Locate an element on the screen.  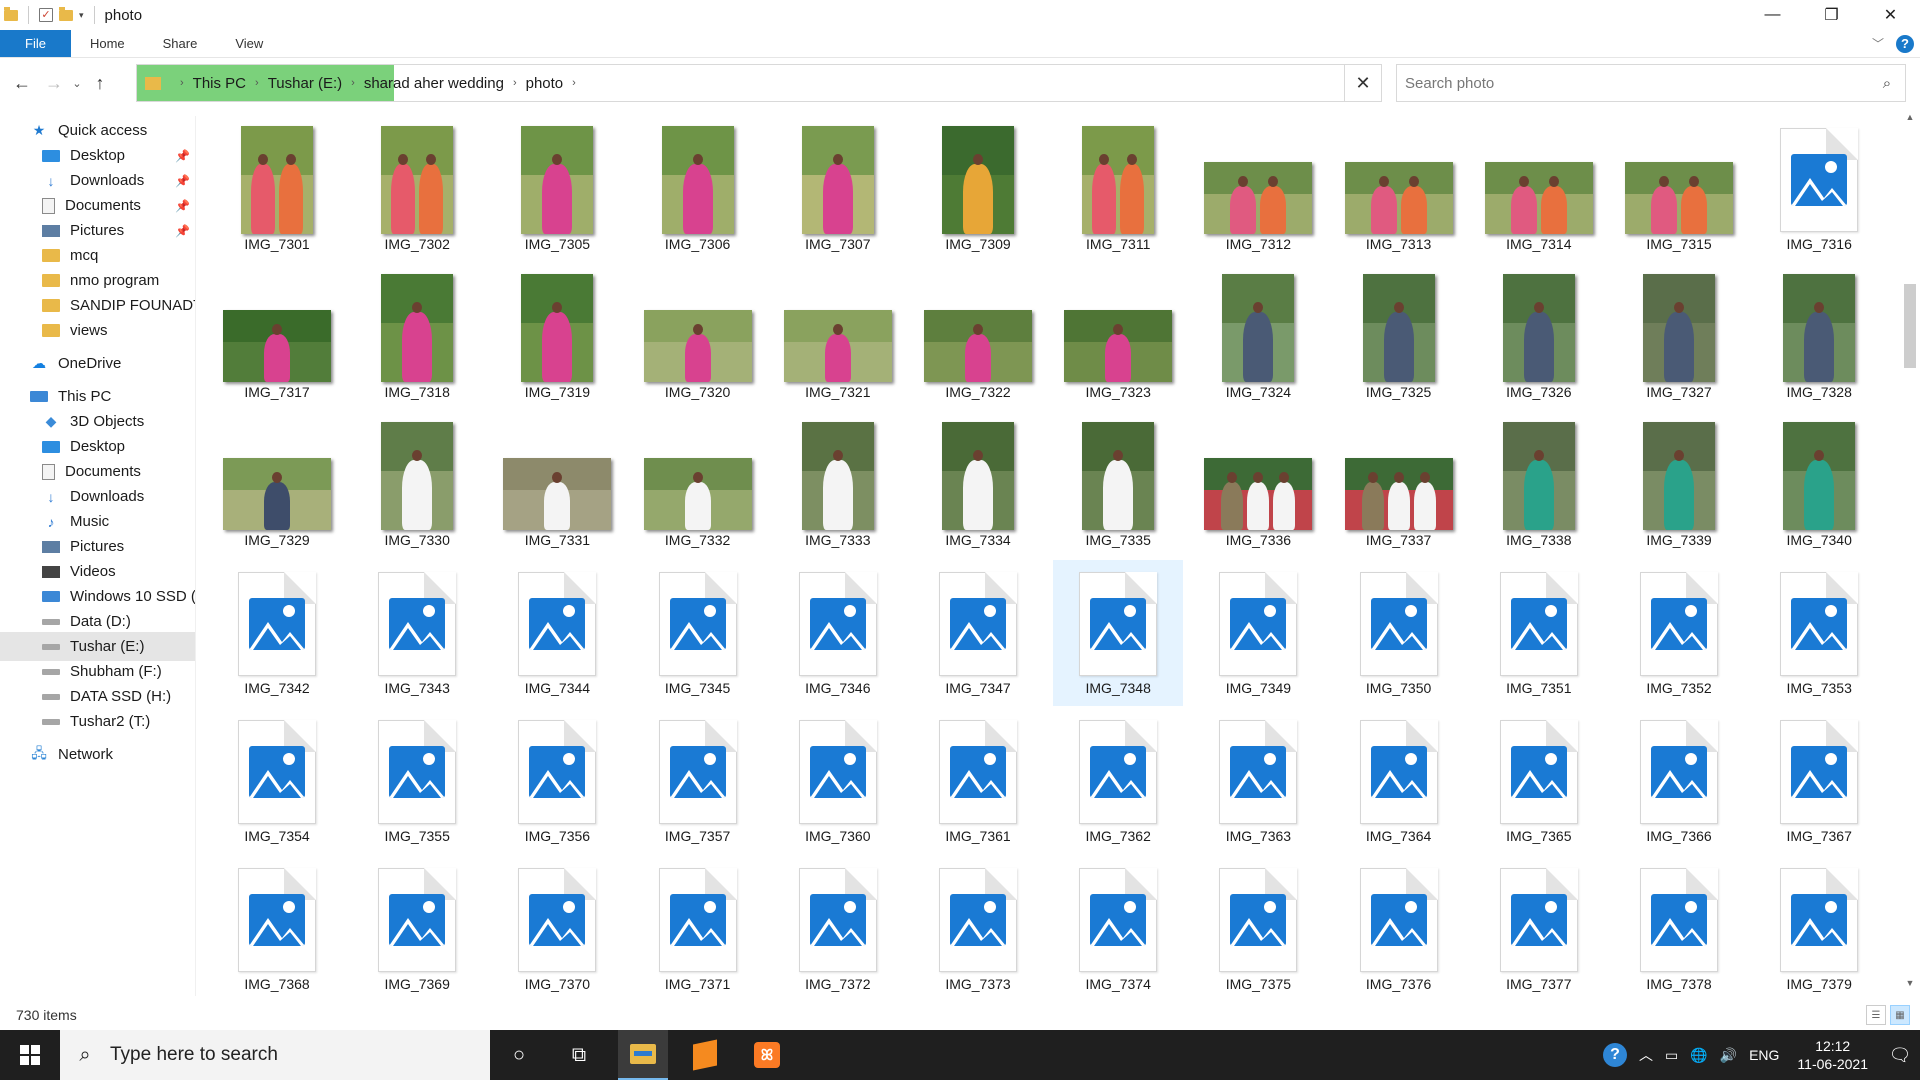
file-tile: IMG_7335 is located at coordinates (1118, 485).